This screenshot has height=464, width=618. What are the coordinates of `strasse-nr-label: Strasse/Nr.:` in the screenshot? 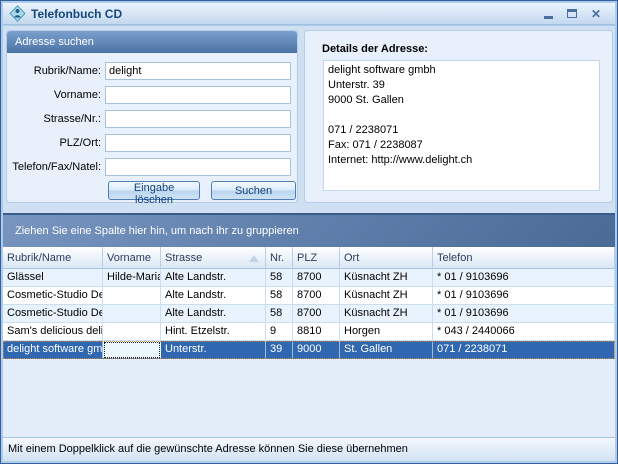 It's located at (72, 119).